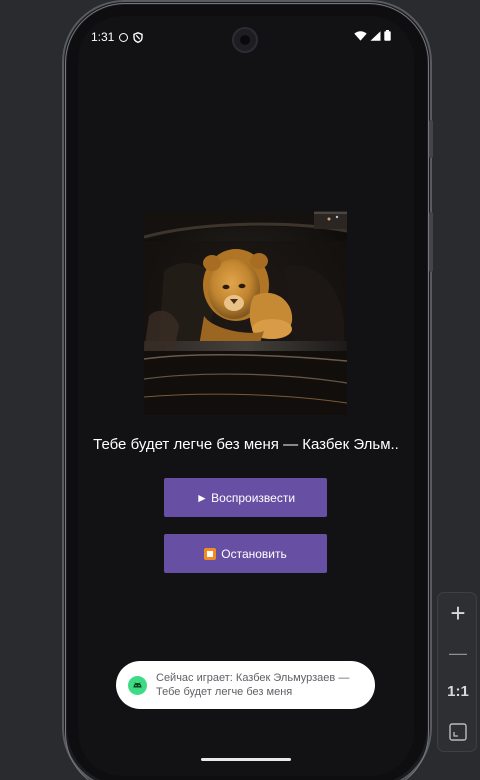  I want to click on fit-screen-icon, so click(458, 732).